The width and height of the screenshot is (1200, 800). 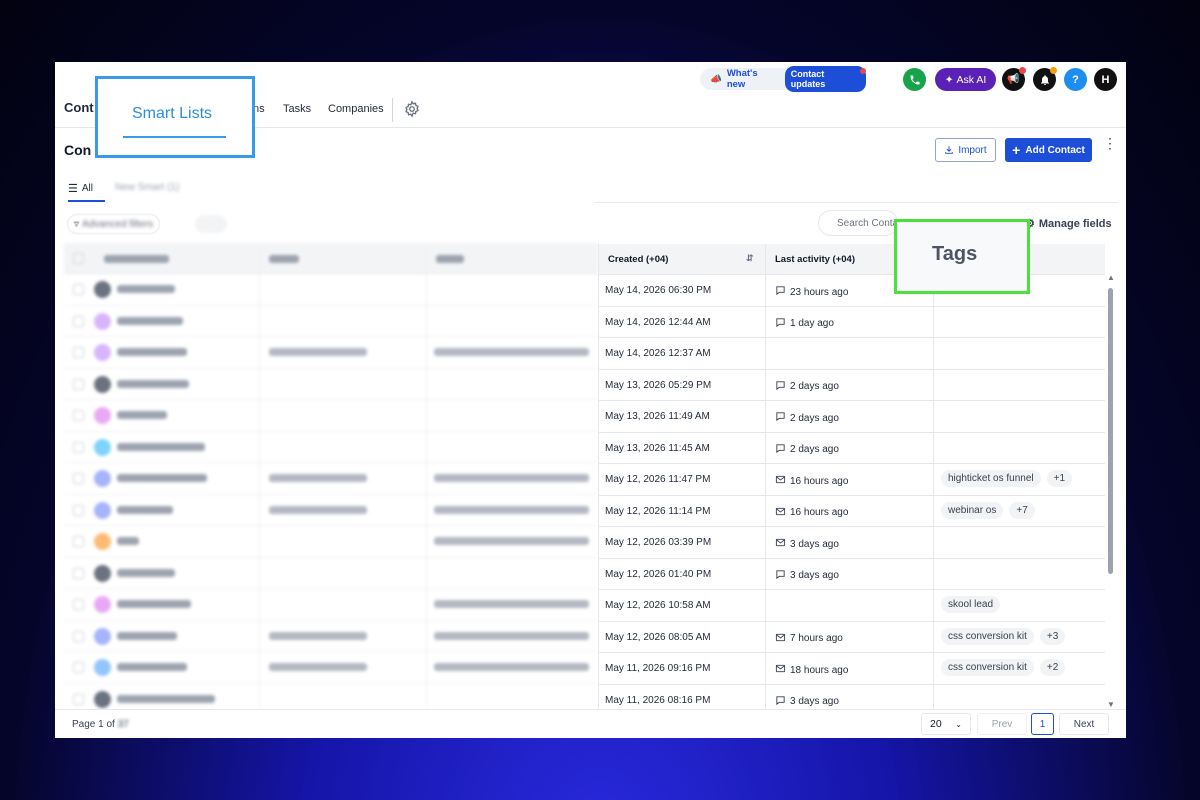 What do you see at coordinates (172, 113) in the screenshot?
I see `smart-lists-label: Smart Lists` at bounding box center [172, 113].